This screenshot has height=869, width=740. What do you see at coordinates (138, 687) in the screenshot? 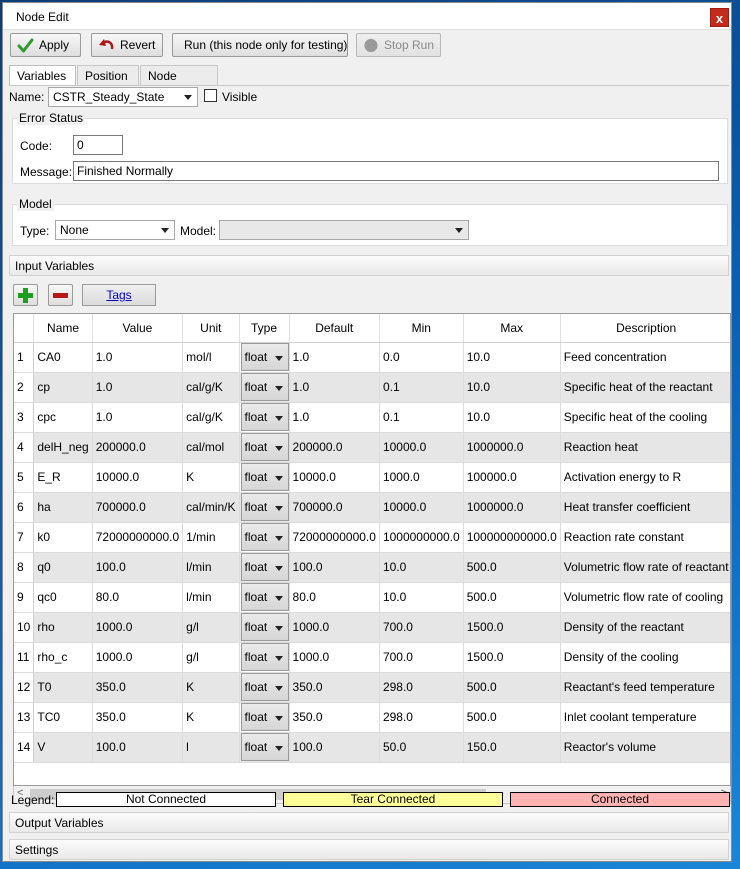
I see `value-cell: 350.0` at bounding box center [138, 687].